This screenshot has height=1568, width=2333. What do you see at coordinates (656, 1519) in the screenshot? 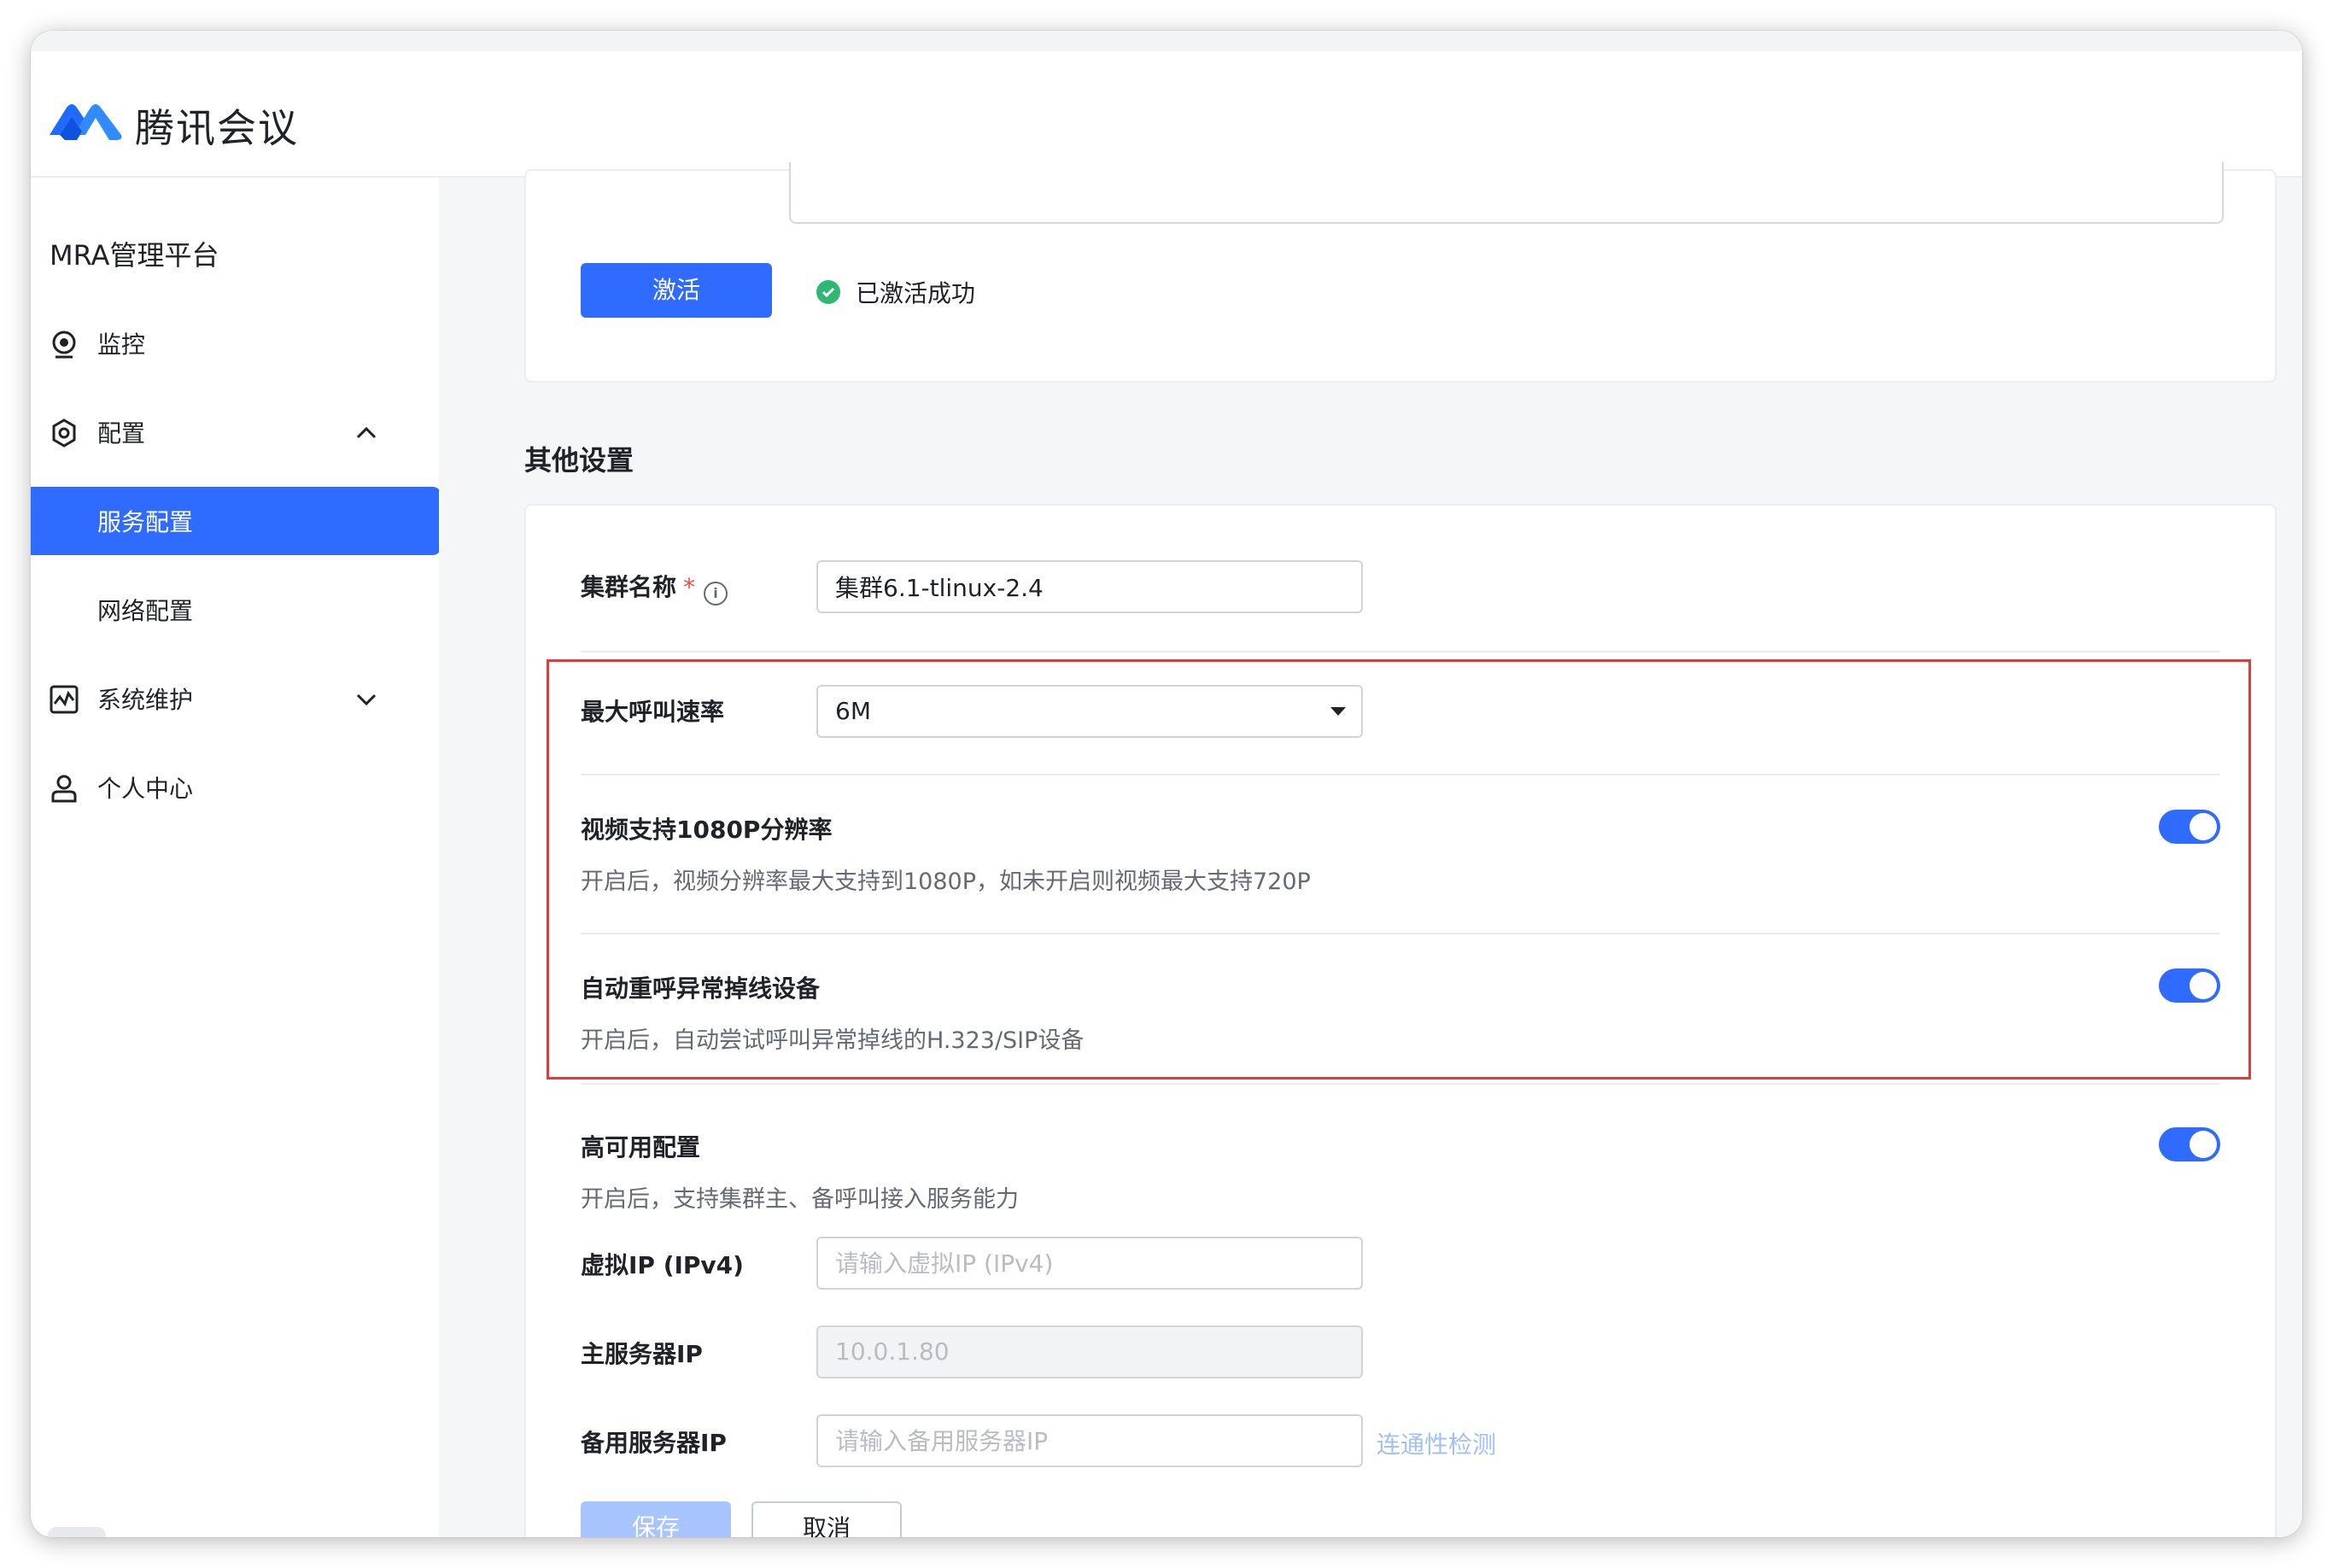
I see `save-button: 保存` at bounding box center [656, 1519].